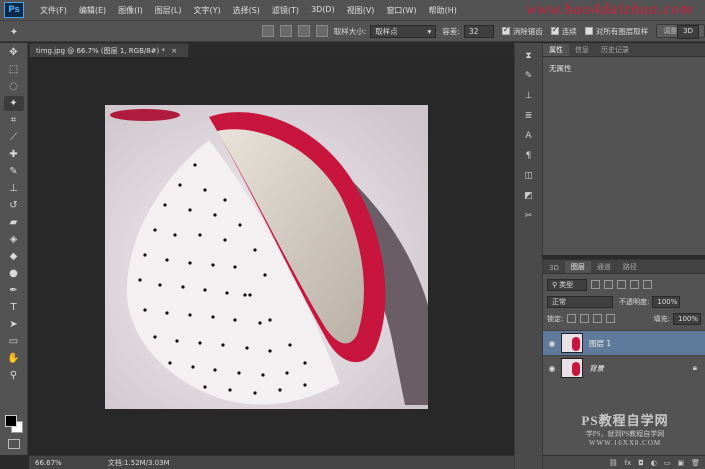  I want to click on add-selection-icon, so click(285, 31).